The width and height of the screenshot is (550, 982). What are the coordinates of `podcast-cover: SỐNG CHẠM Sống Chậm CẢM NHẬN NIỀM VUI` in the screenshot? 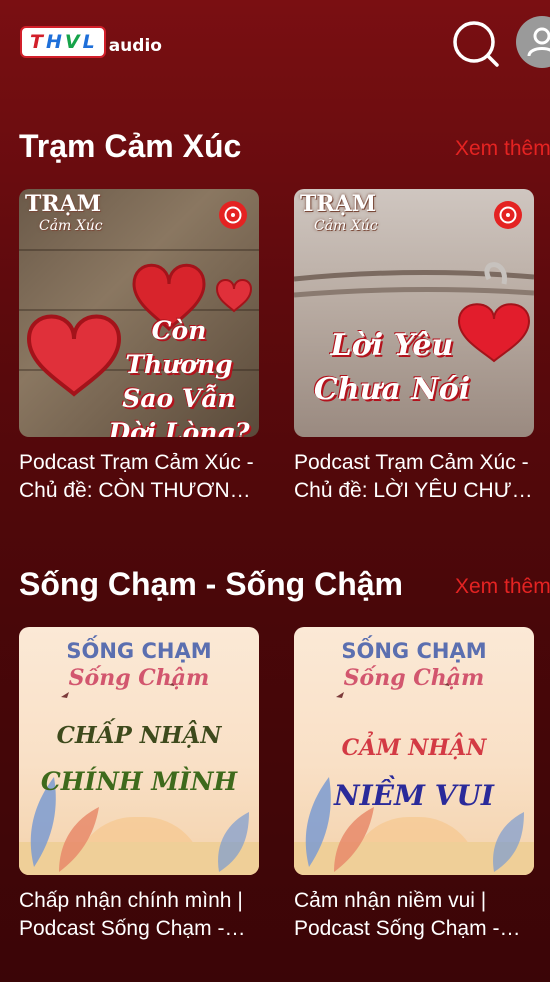 It's located at (414, 751).